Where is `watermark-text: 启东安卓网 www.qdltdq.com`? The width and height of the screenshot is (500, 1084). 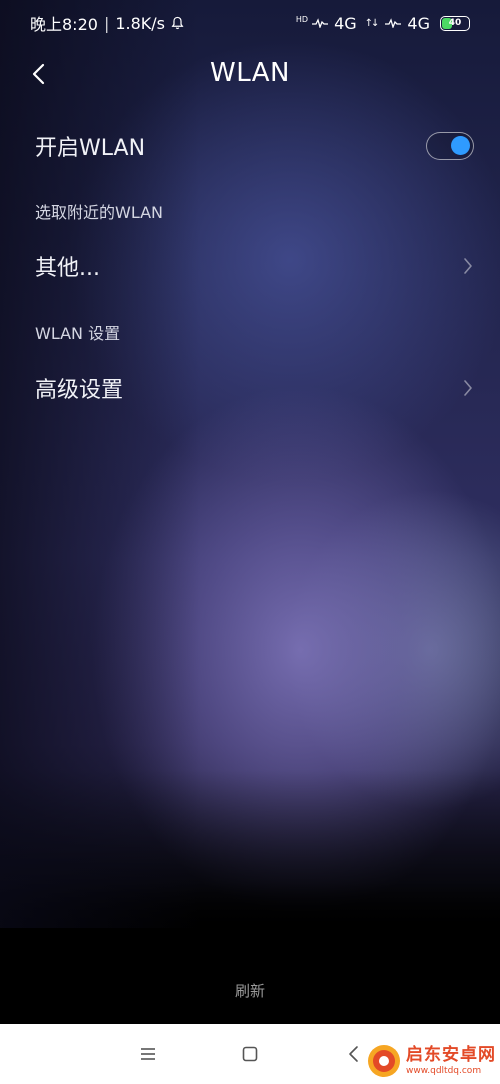
watermark-text: 启东安卓网 www.qdltdq.com is located at coordinates (451, 1060).